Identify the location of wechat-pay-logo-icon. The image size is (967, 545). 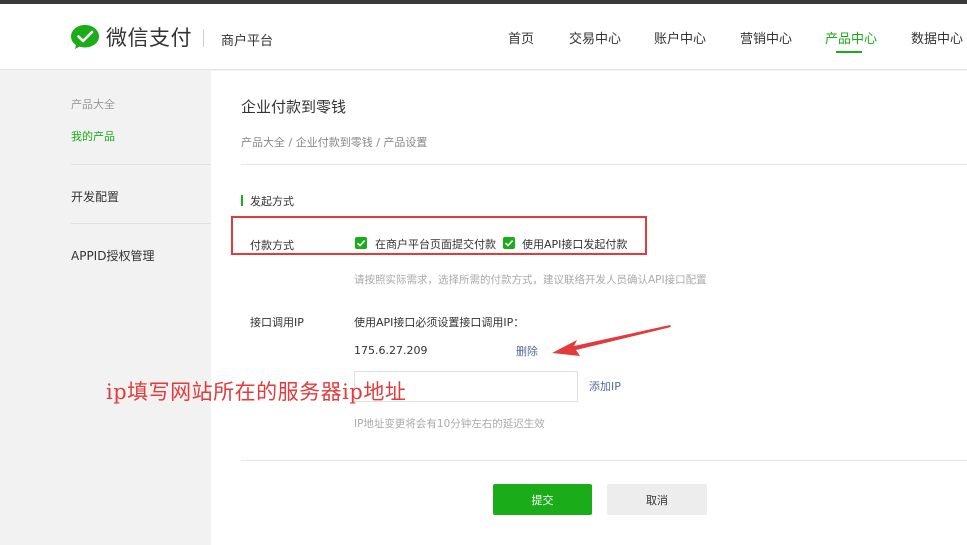
(85, 37).